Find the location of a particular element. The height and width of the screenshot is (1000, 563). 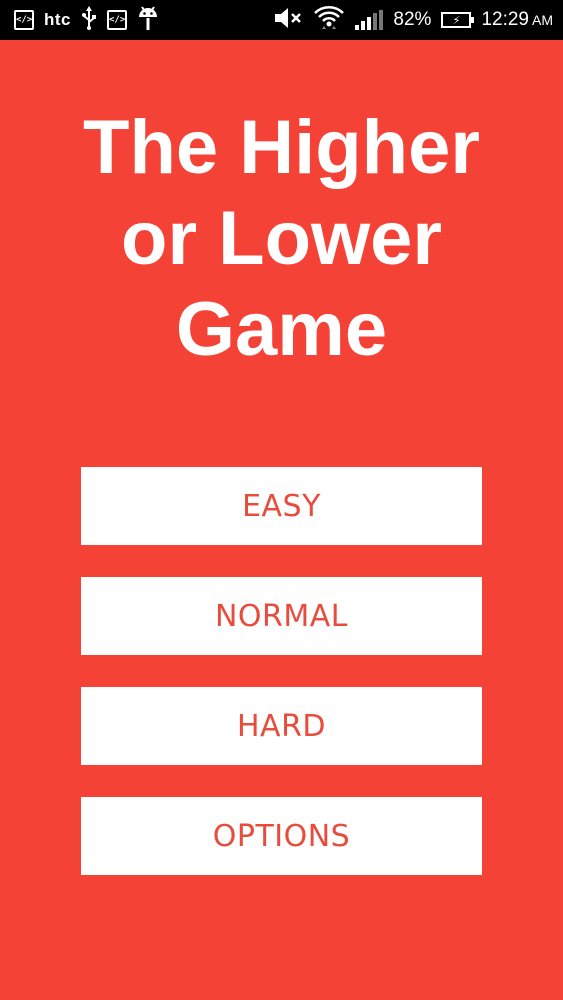

options-button: OPTIONS is located at coordinates (281, 836).